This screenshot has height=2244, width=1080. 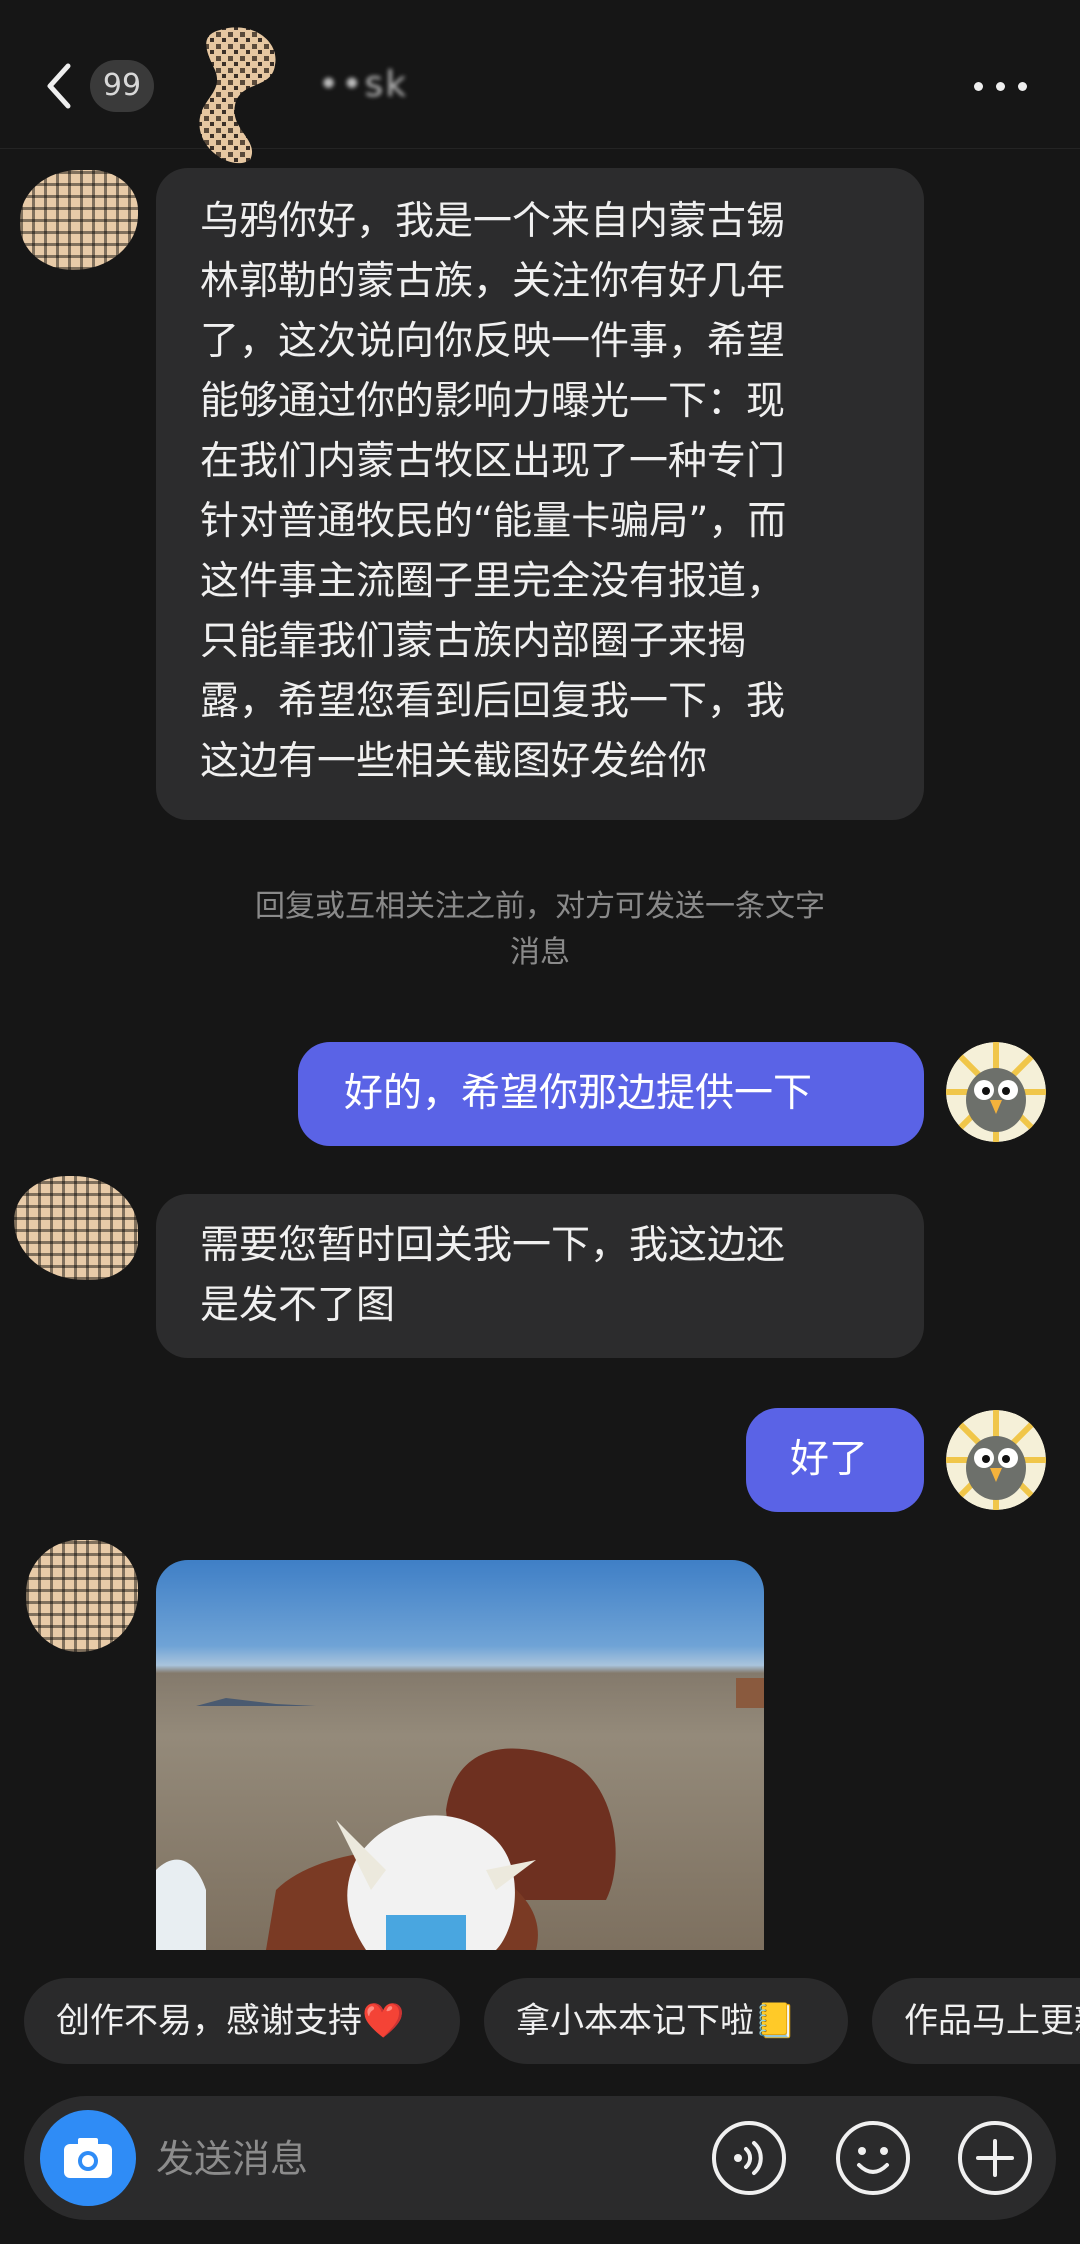 I want to click on emoji-icon, so click(x=873, y=2158).